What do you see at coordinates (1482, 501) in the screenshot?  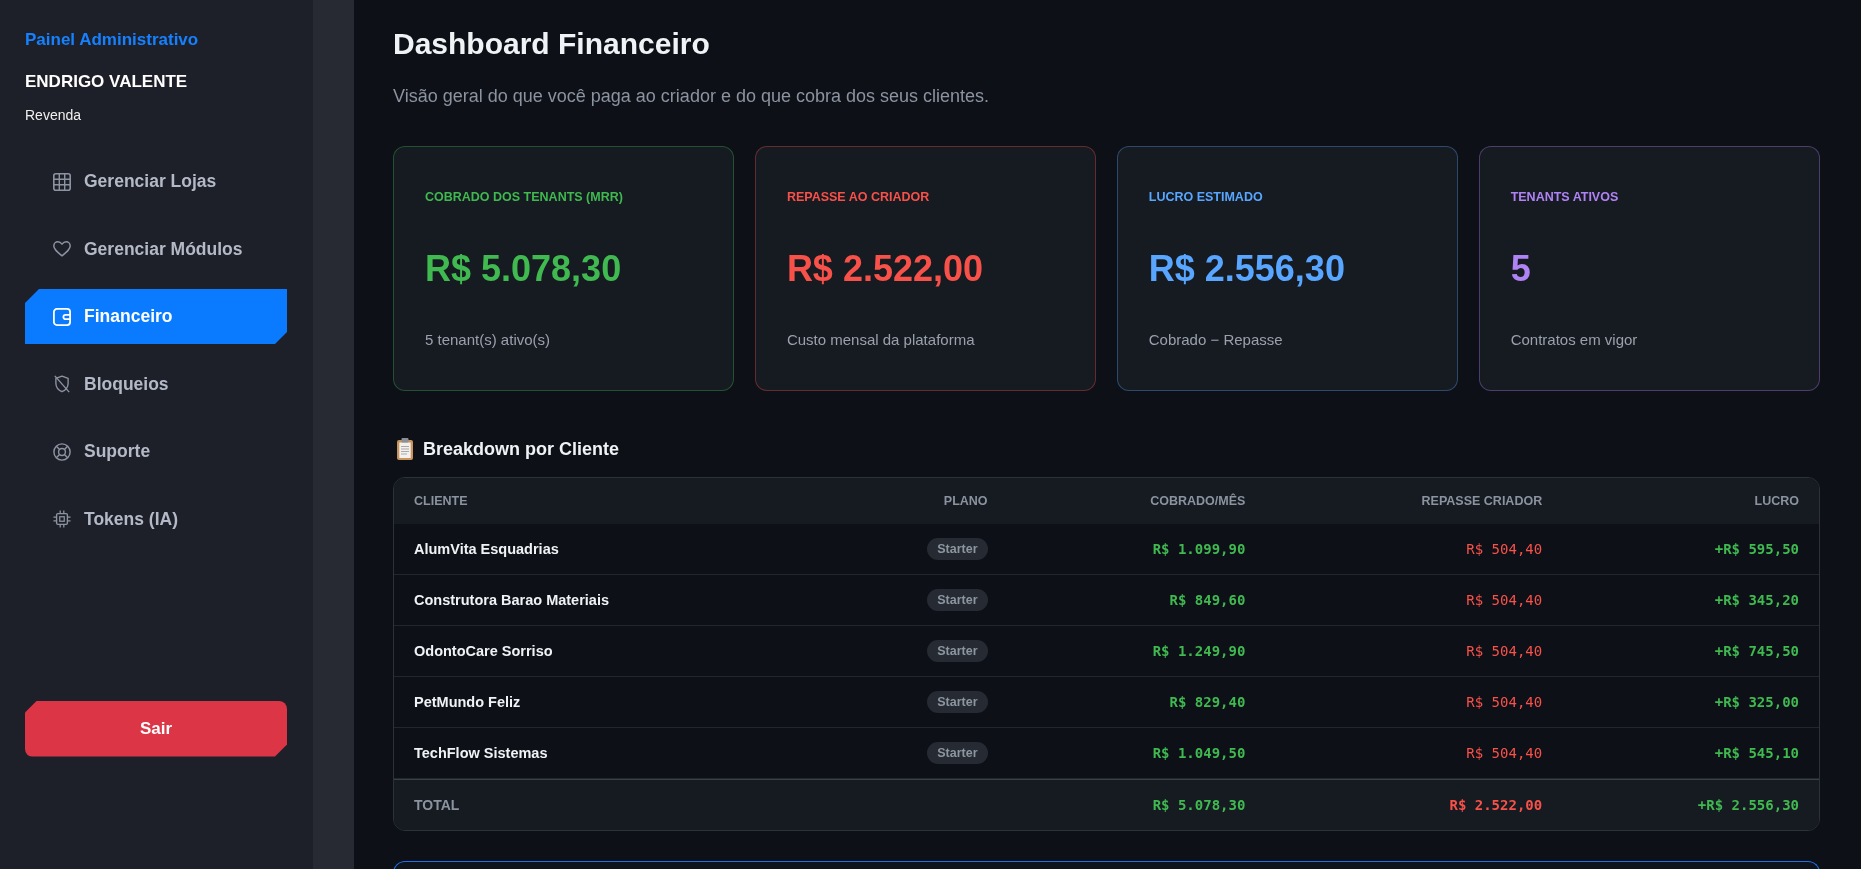 I see `column-header: REPASSE CRIADOR` at bounding box center [1482, 501].